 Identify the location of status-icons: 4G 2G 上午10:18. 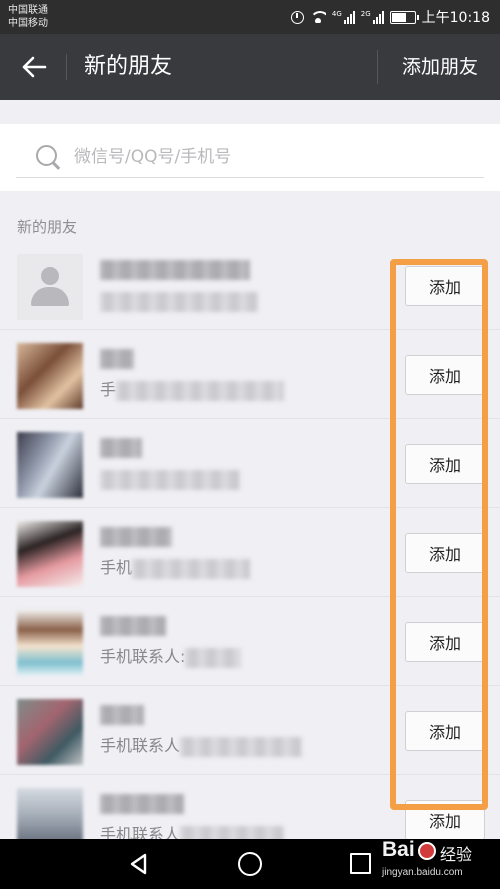
(390, 17).